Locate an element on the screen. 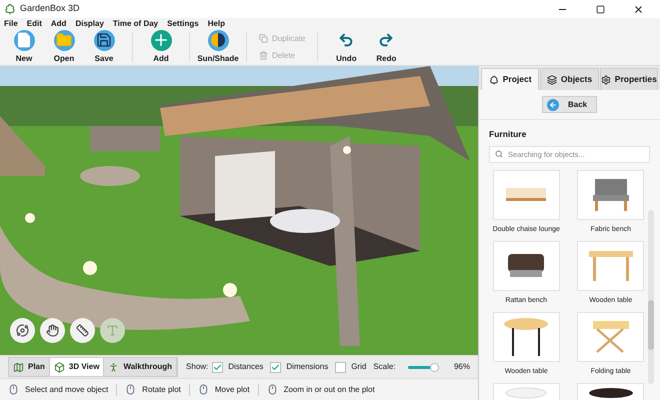  toolbar-button: New is located at coordinates (24, 47).